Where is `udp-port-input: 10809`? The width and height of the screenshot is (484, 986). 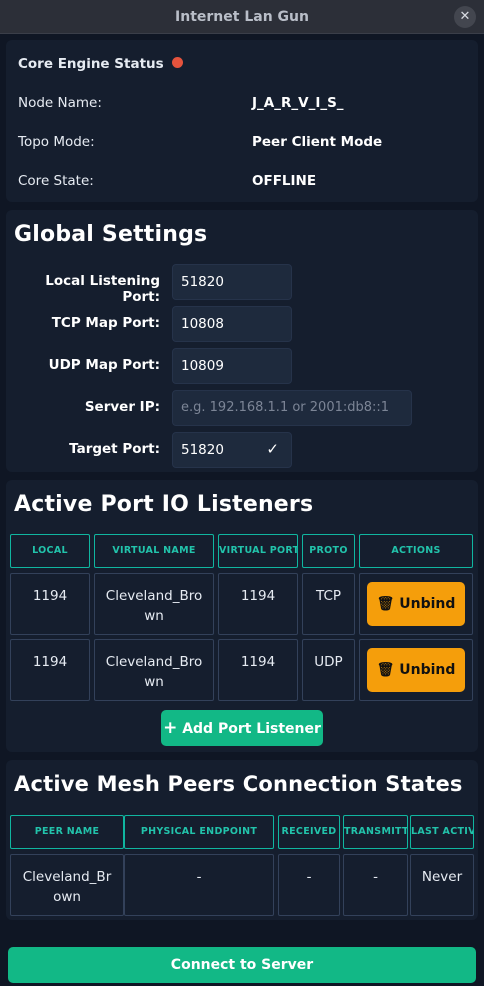 udp-port-input: 10809 is located at coordinates (232, 366).